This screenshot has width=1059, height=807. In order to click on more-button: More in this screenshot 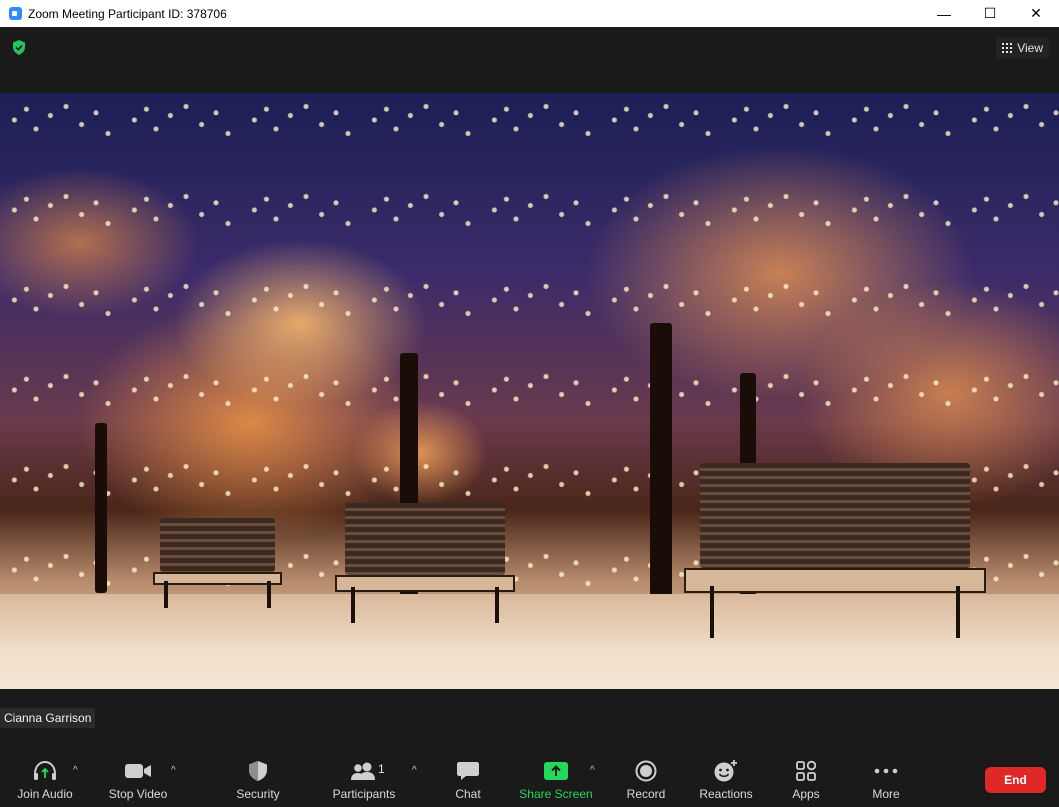, I will do `click(886, 781)`.